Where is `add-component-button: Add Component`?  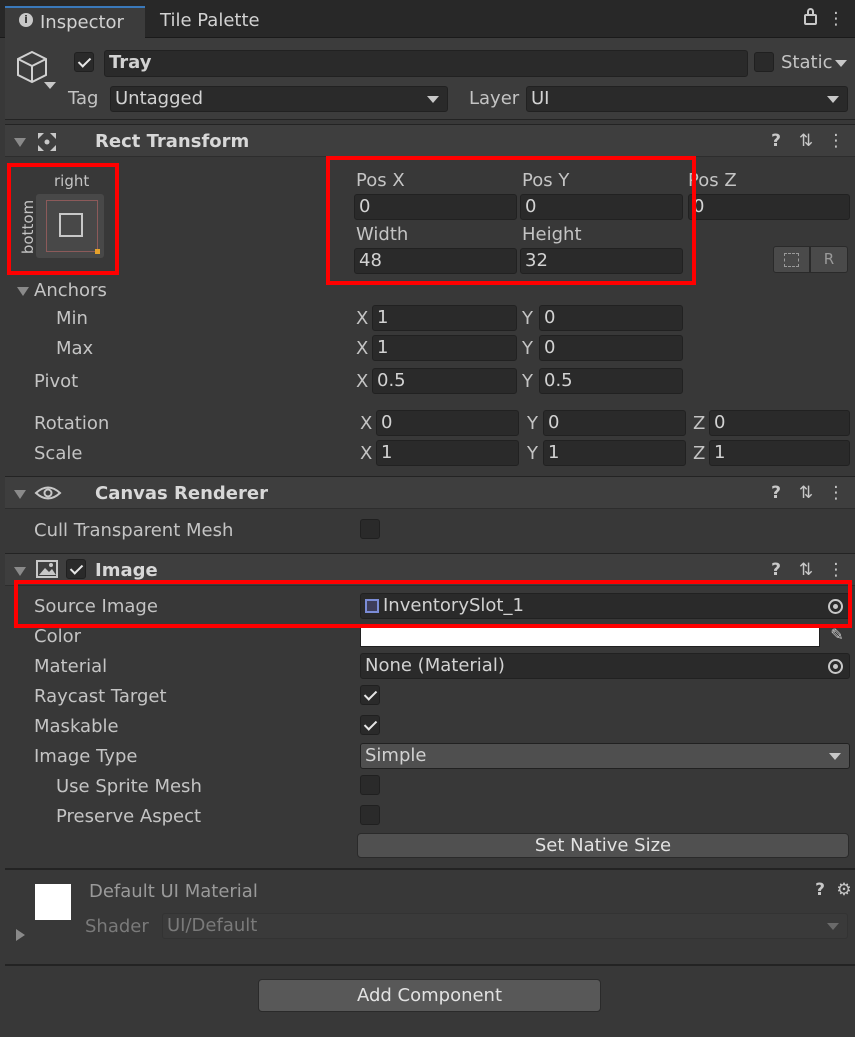 add-component-button: Add Component is located at coordinates (429, 995).